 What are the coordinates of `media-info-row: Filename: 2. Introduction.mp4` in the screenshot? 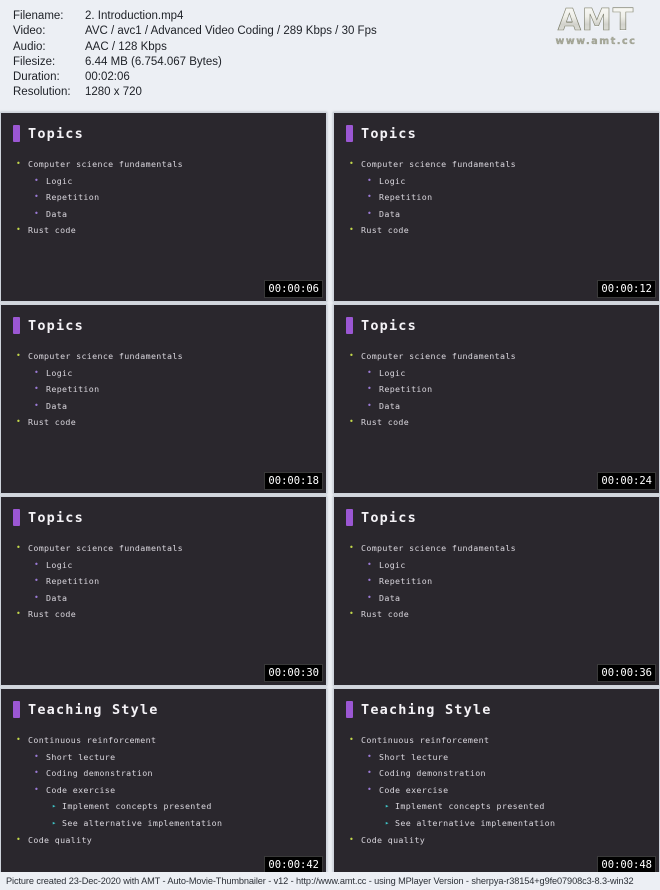 It's located at (195, 16).